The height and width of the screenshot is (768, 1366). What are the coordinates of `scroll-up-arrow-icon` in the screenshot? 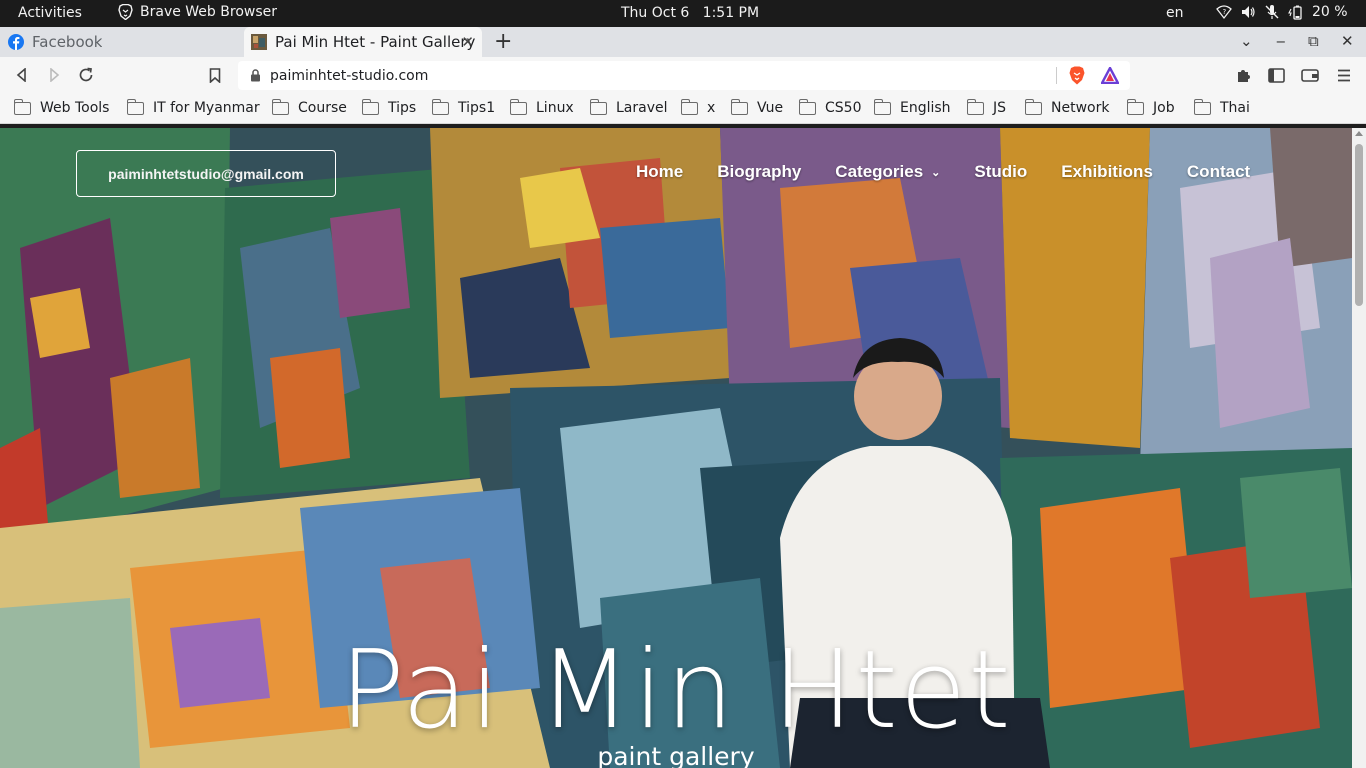 It's located at (1359, 133).